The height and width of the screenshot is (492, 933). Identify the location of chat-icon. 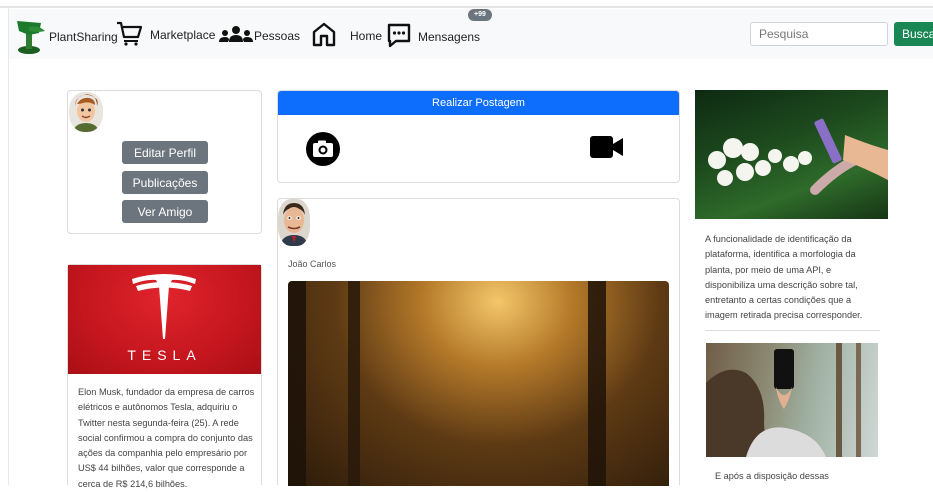
(399, 36).